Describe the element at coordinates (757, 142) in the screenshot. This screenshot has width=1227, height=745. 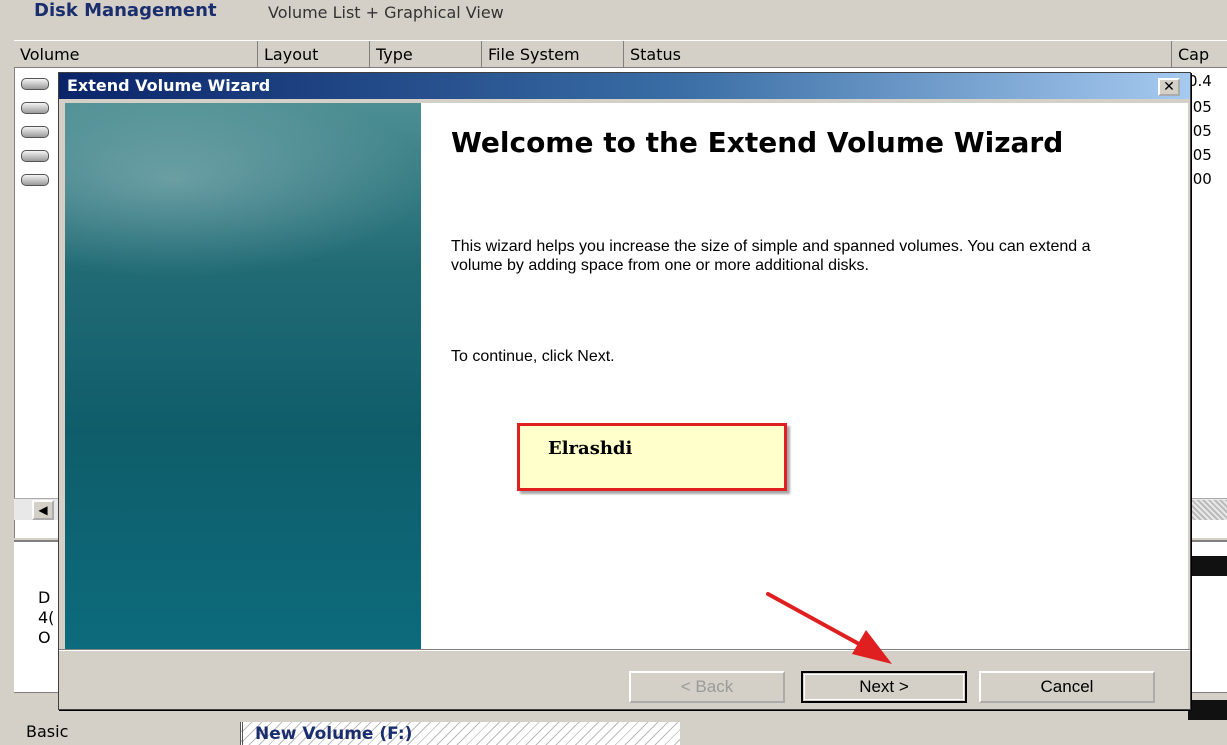
I see `welcome-heading: Welcome to the Extend Volume Wizard` at that location.